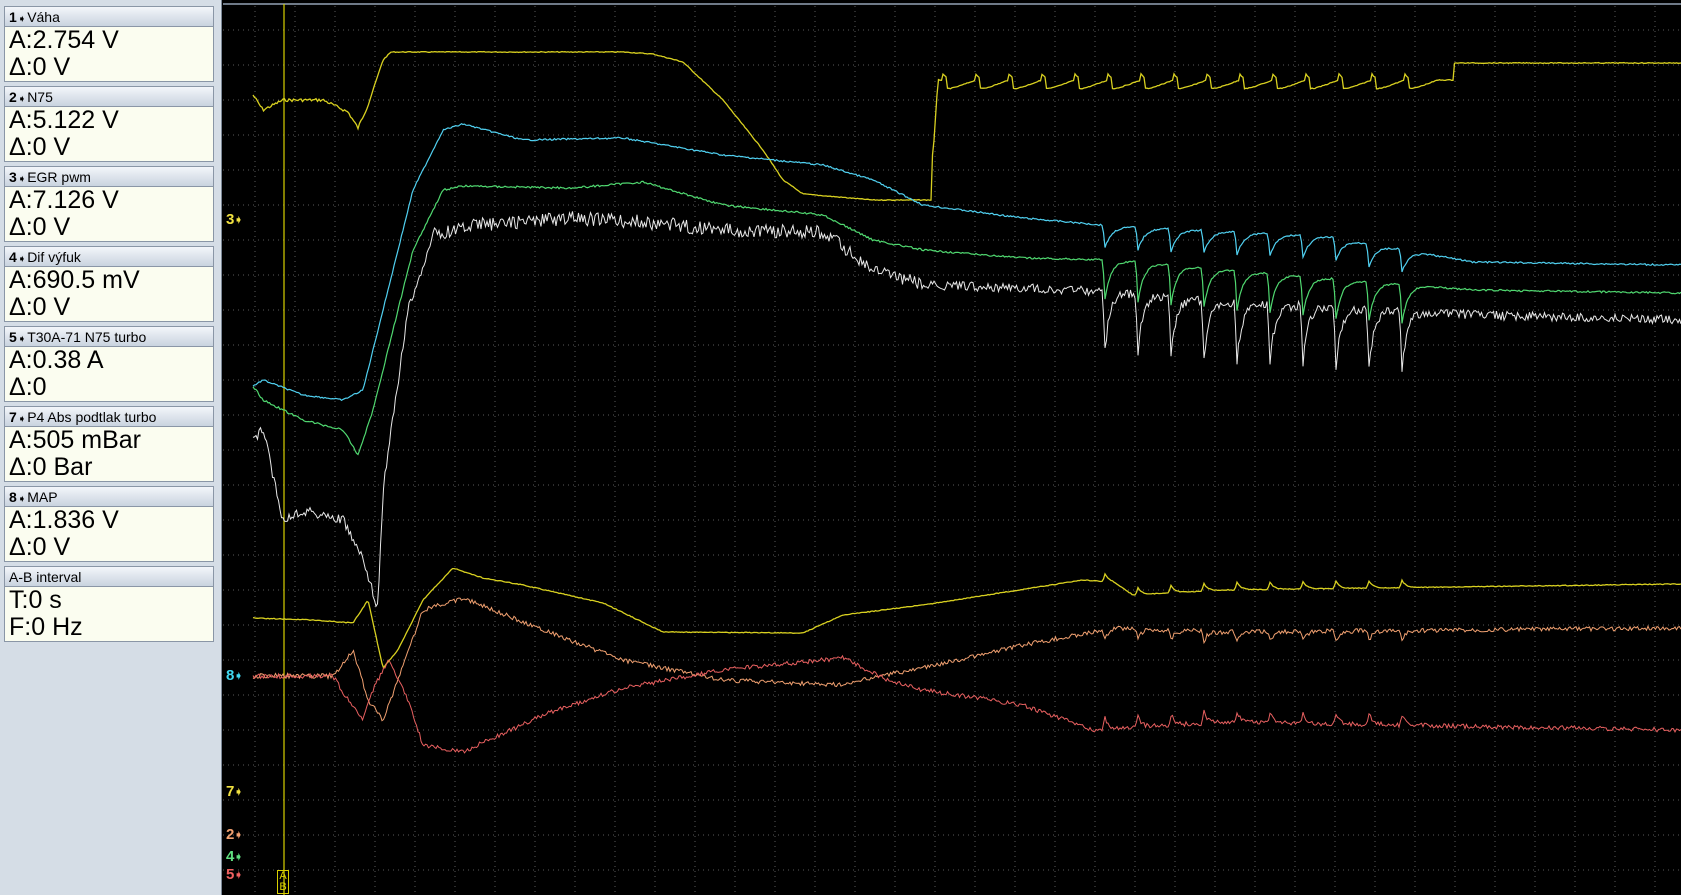 This screenshot has height=895, width=1681. What do you see at coordinates (109, 577) in the screenshot?
I see `ab-interval-header: A-B interval` at bounding box center [109, 577].